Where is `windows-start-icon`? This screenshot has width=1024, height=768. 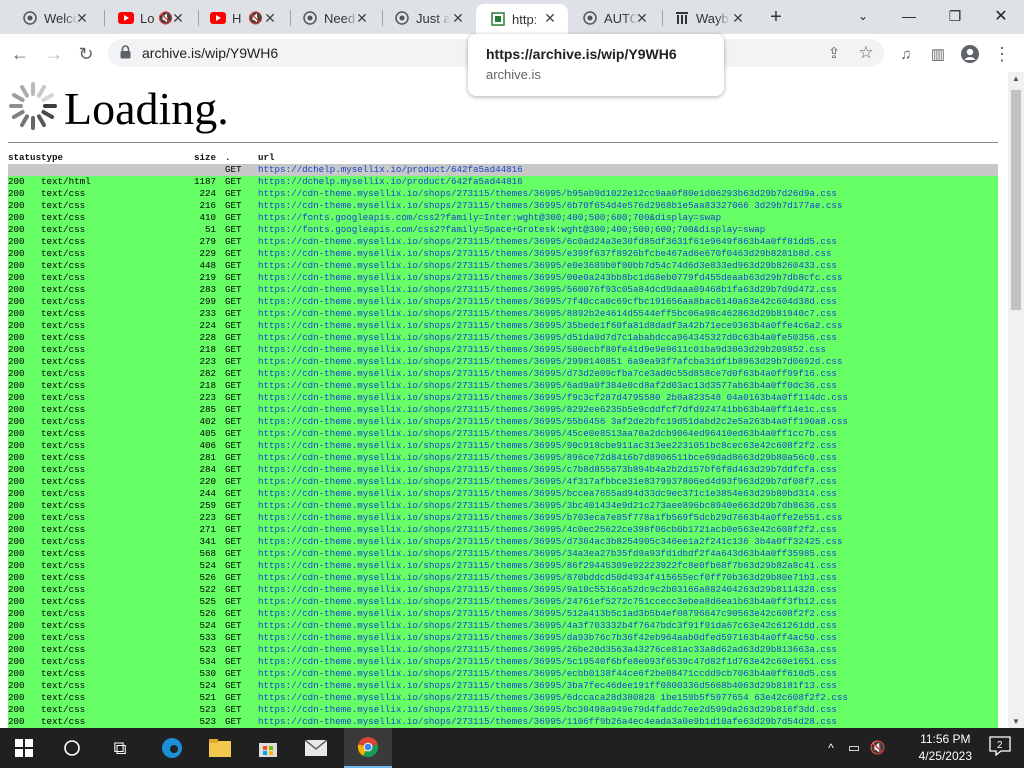
windows-start-icon is located at coordinates (24, 748).